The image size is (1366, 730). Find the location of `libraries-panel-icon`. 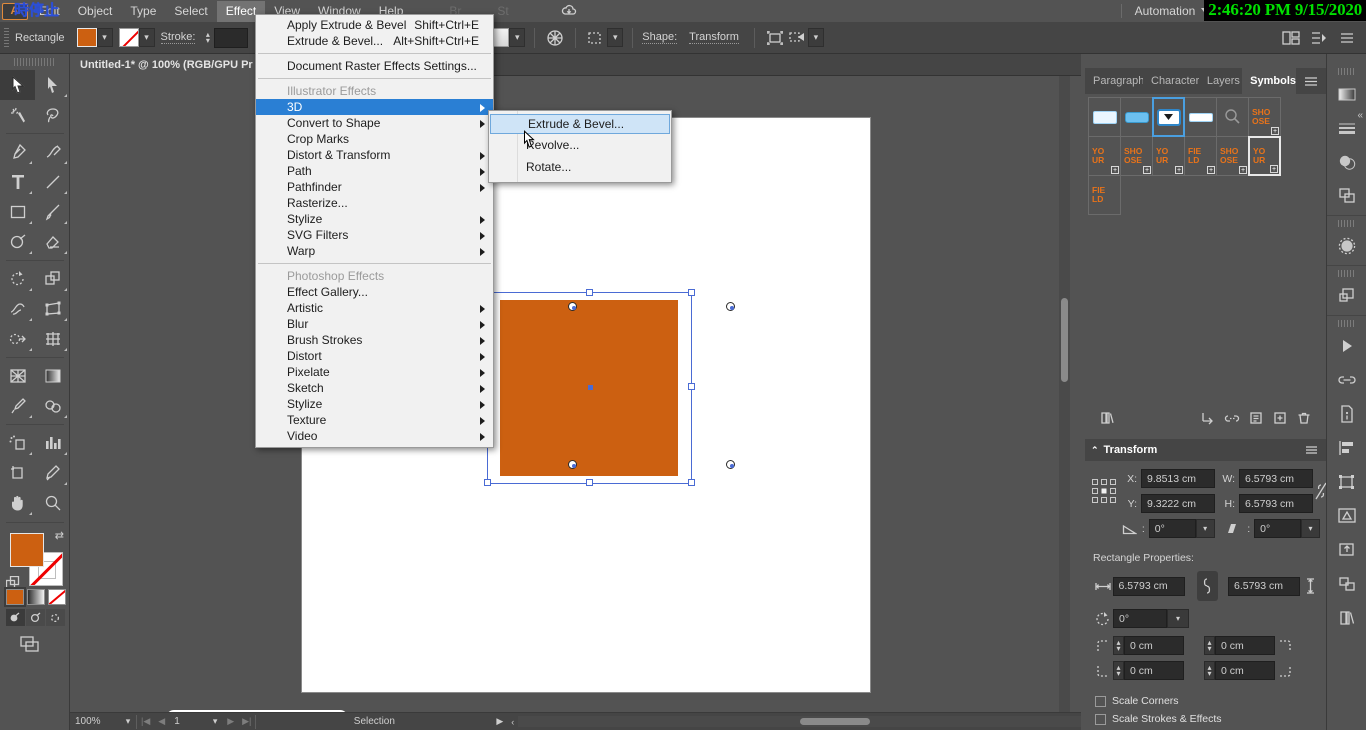

libraries-panel-icon is located at coordinates (1346, 618).